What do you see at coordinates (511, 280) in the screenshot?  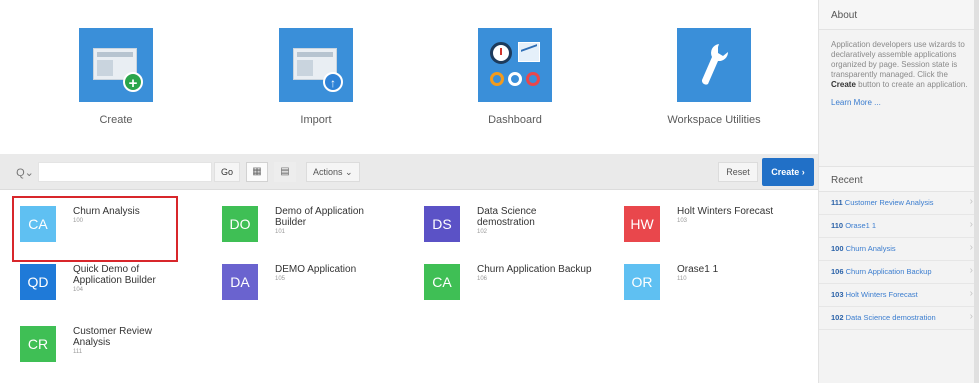 I see `app-card-churn-application-backup: CA Churn Application Backup 106` at bounding box center [511, 280].